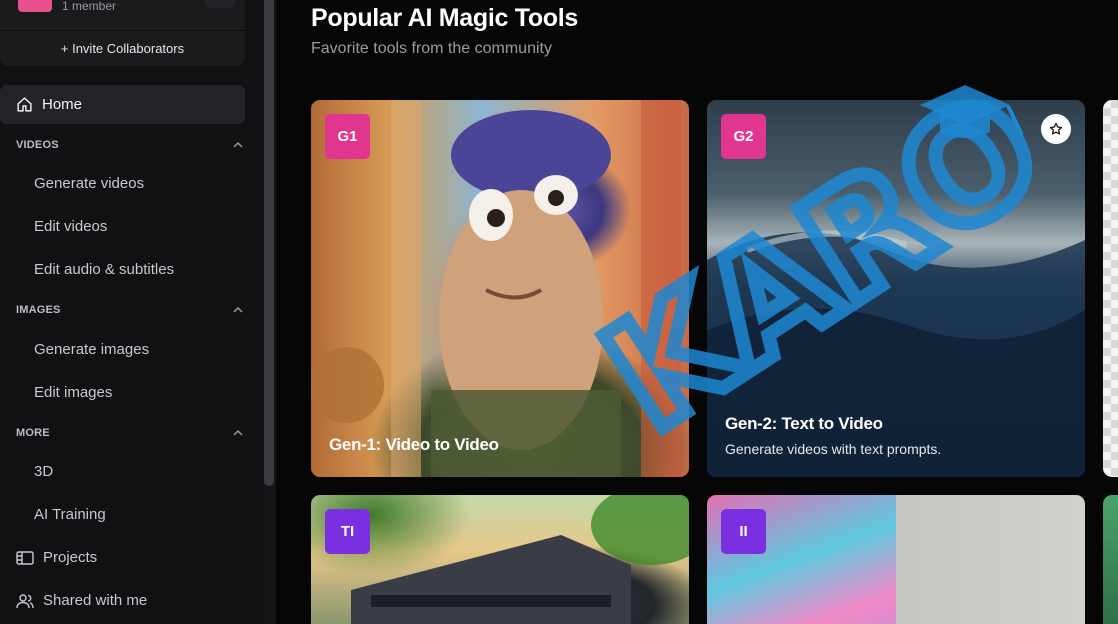 This screenshot has height=624, width=1118. I want to click on card-badge-ti: TI, so click(347, 531).